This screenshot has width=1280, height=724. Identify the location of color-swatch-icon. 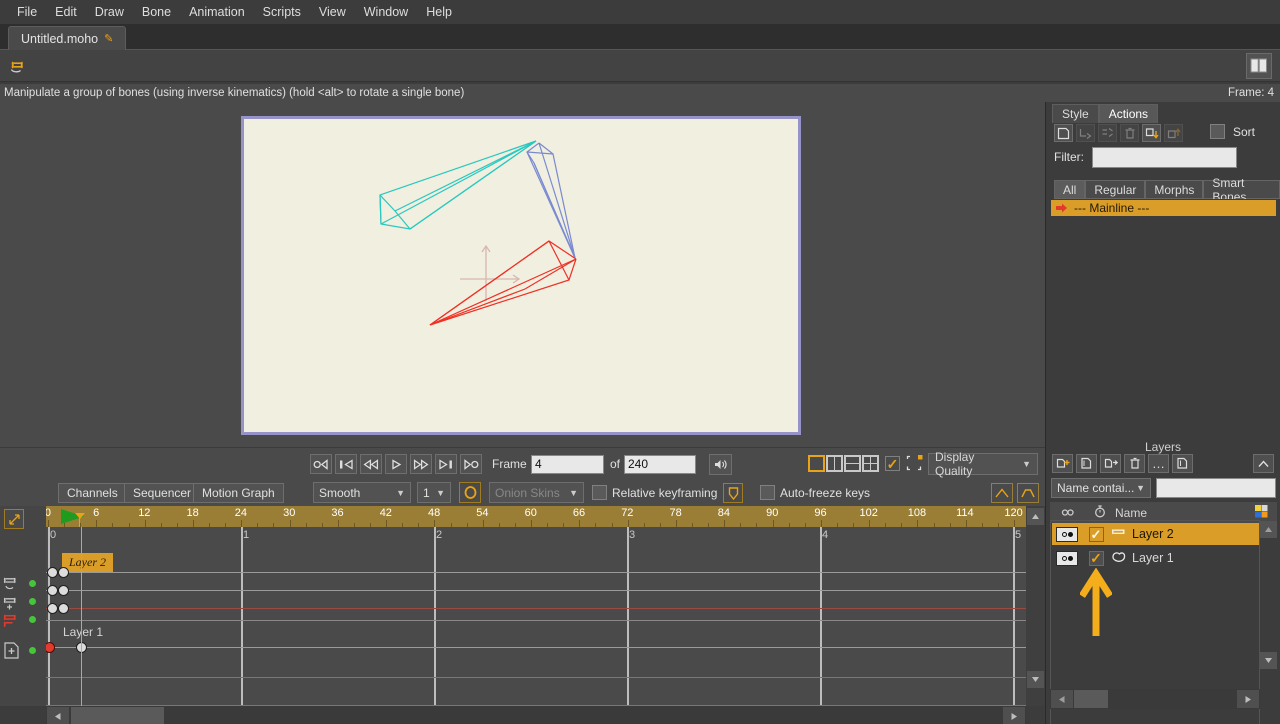
(1266, 512).